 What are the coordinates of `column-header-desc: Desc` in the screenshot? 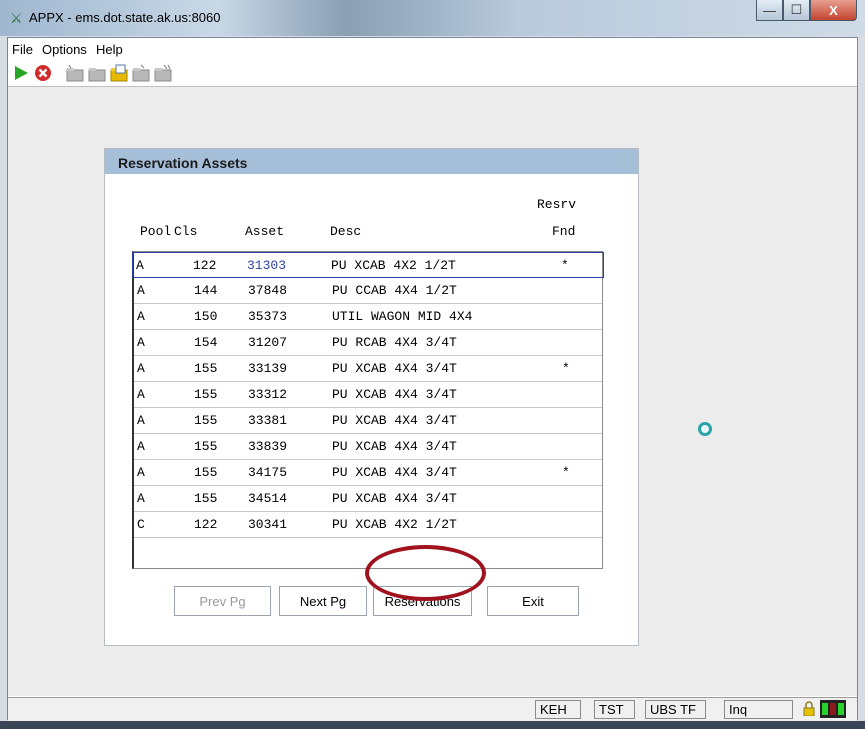 It's located at (346, 231).